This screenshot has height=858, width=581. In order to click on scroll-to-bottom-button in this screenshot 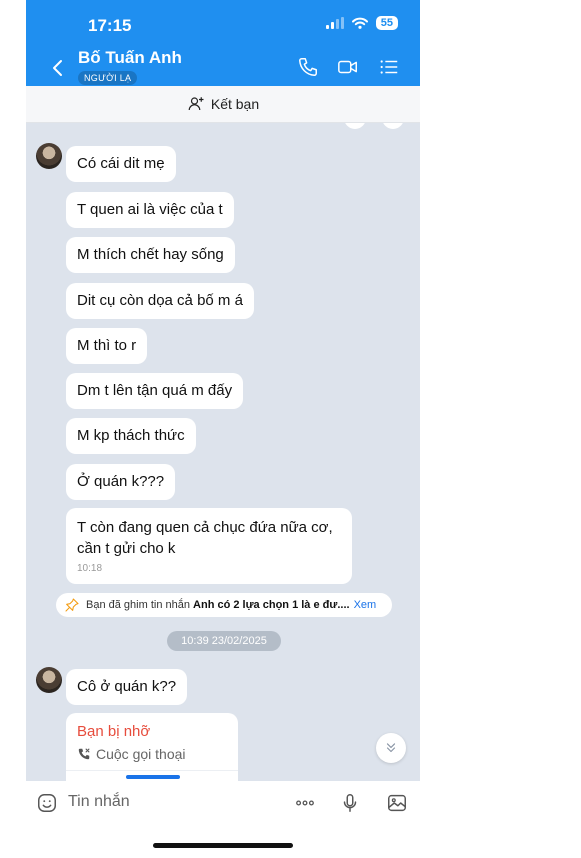, I will do `click(391, 748)`.